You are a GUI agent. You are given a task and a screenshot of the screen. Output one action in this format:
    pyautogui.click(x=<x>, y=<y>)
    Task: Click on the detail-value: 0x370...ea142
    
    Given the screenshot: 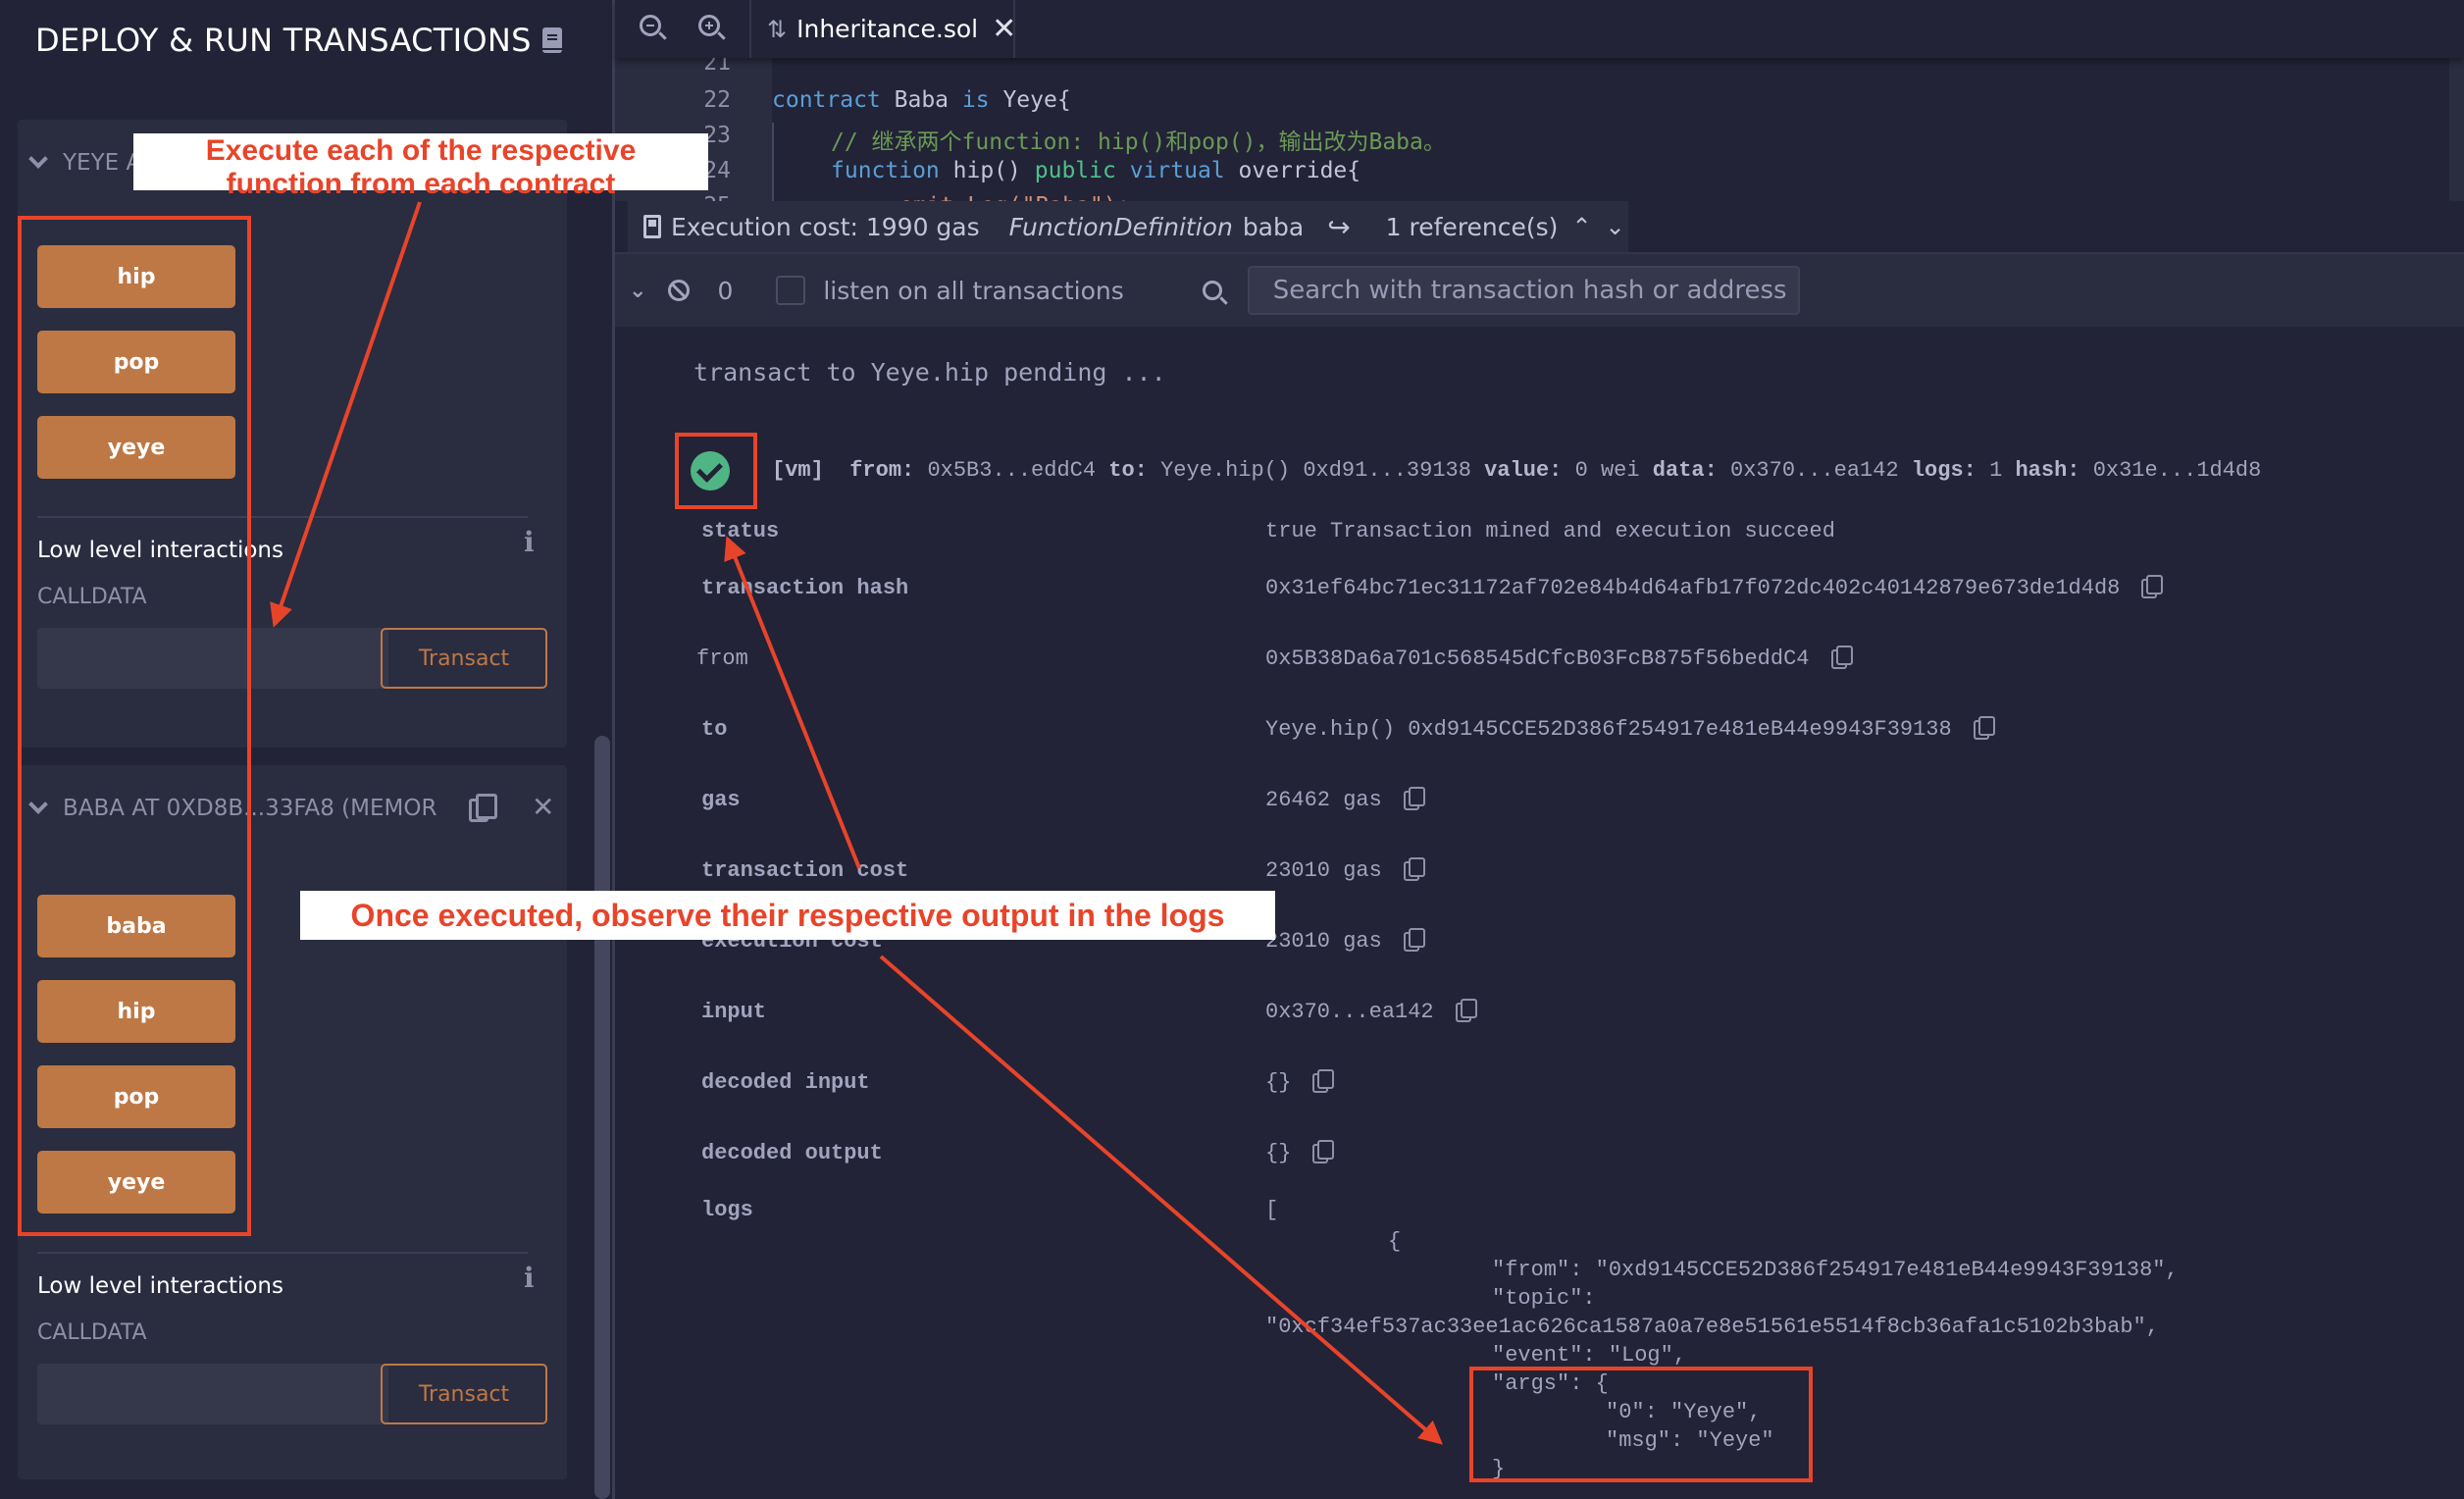 What is the action you would take?
    pyautogui.click(x=1371, y=1011)
    